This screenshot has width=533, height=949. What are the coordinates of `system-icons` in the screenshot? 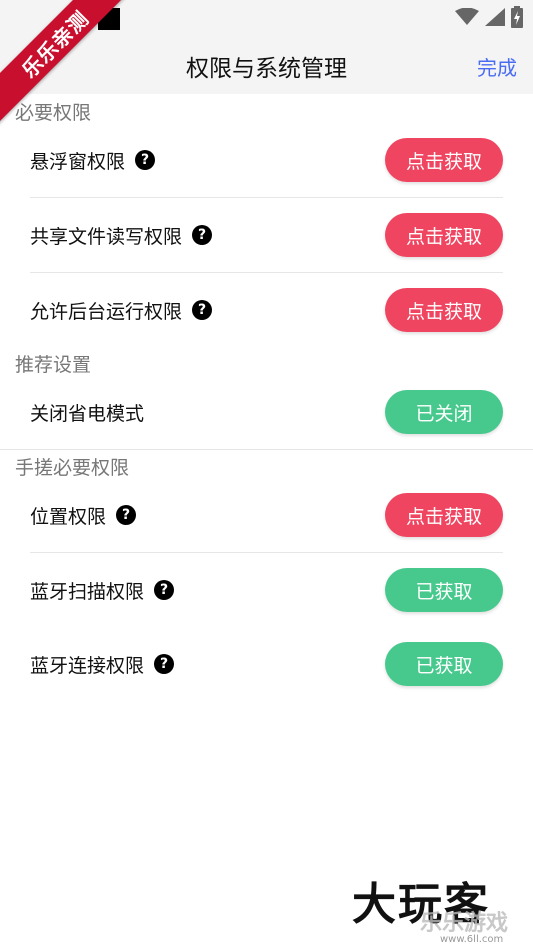 It's located at (489, 17).